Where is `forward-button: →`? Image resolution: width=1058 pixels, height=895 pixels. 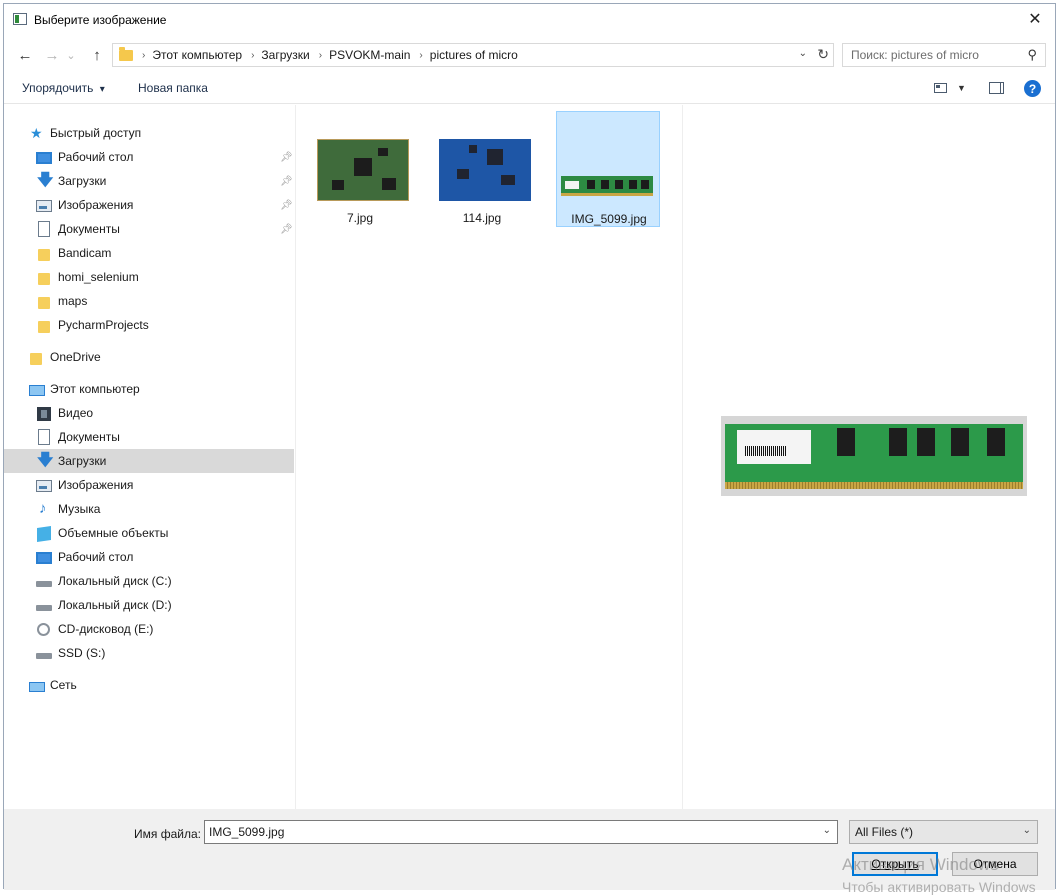
forward-button: → is located at coordinates (52, 55).